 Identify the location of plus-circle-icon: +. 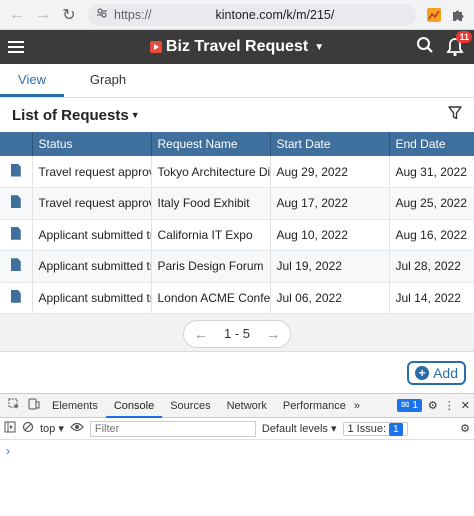
(422, 373).